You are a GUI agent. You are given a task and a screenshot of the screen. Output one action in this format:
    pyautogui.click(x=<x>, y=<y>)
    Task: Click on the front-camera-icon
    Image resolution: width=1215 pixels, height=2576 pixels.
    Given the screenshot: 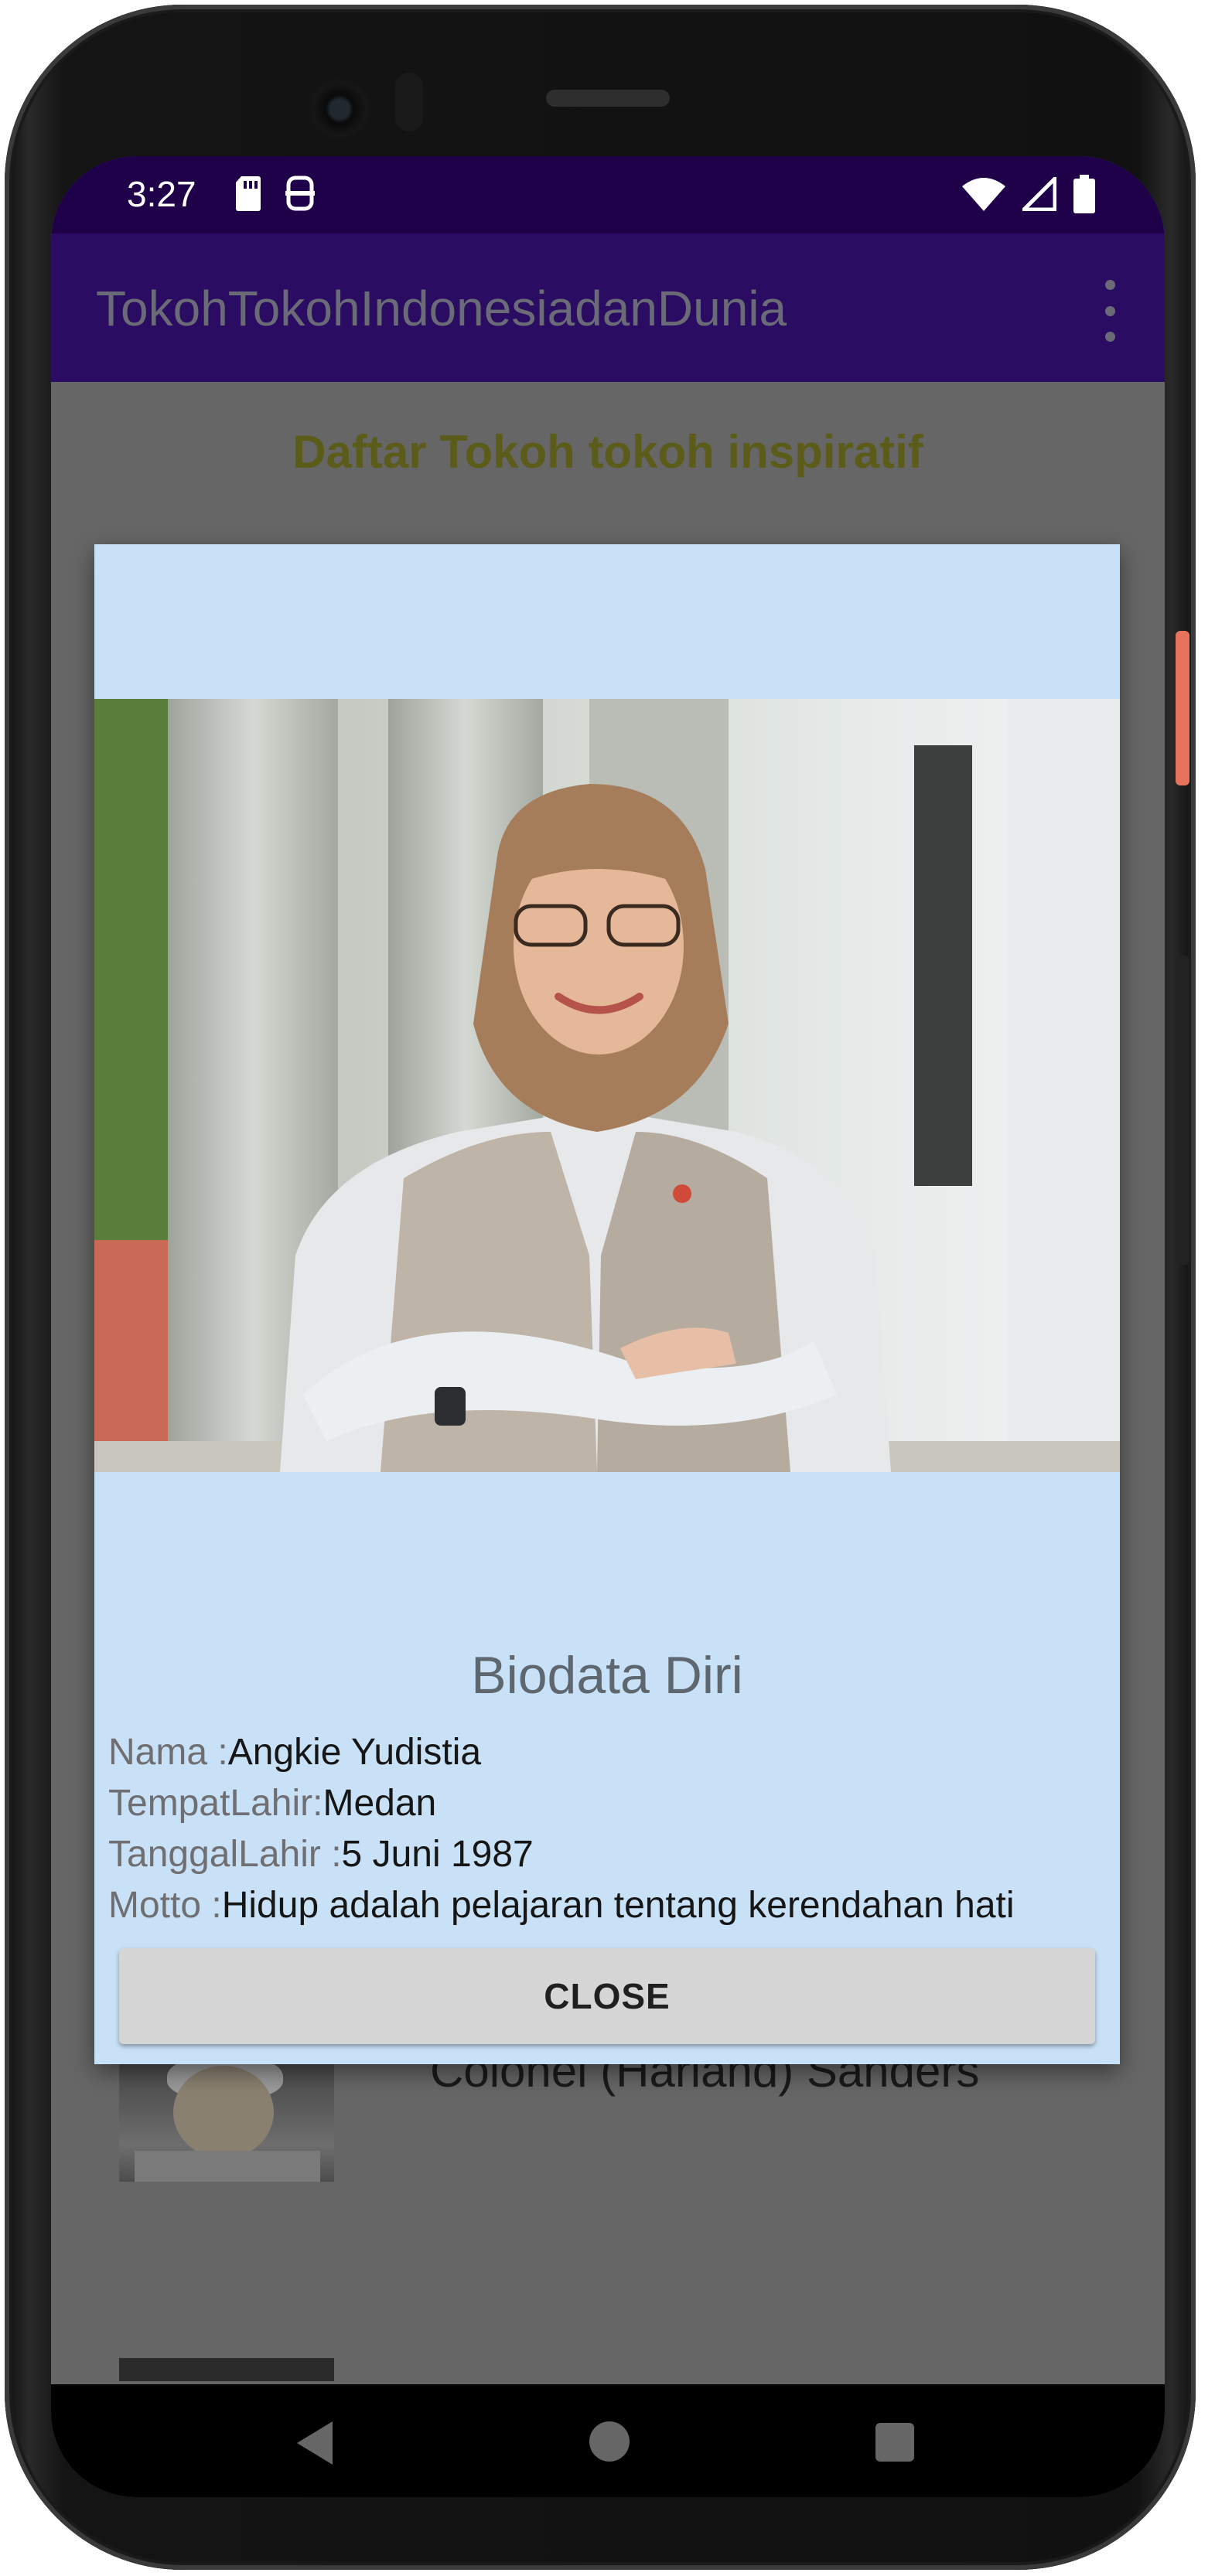 What is the action you would take?
    pyautogui.click(x=339, y=109)
    